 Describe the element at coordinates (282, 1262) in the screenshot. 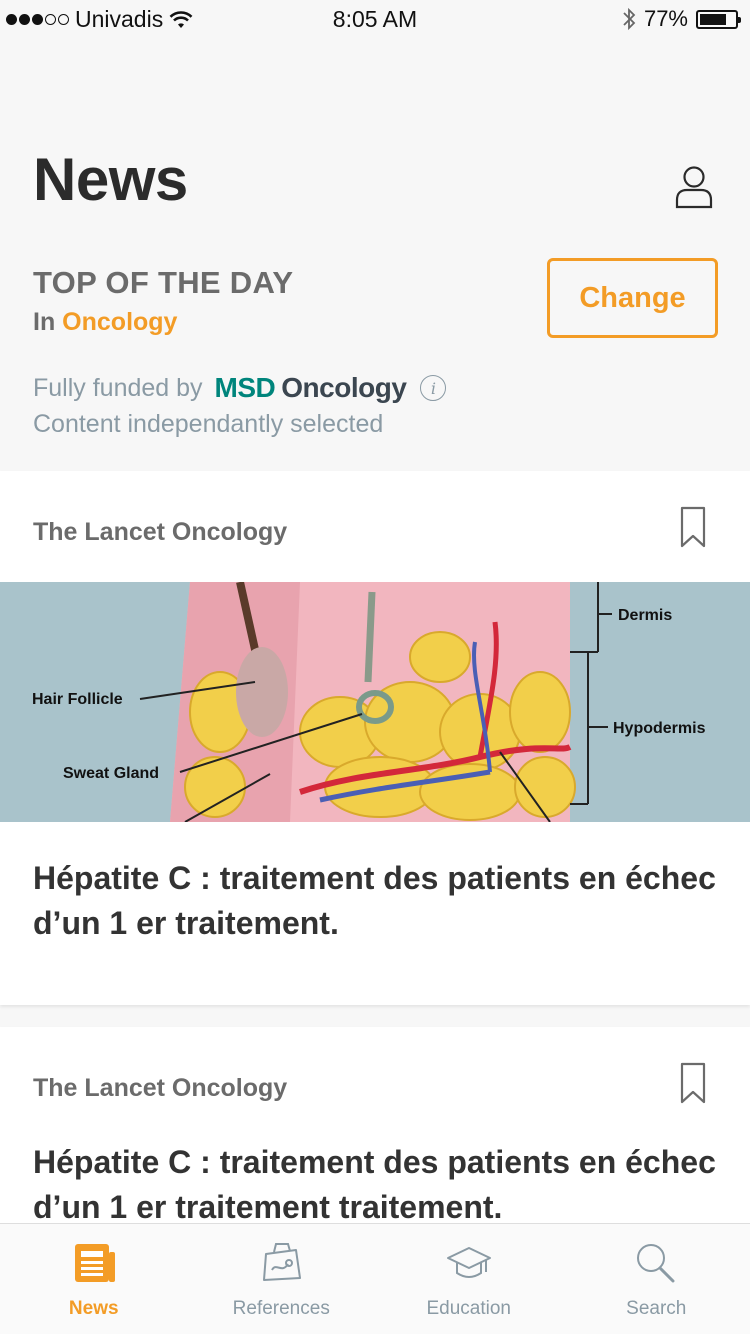

I see `references-icon` at that location.